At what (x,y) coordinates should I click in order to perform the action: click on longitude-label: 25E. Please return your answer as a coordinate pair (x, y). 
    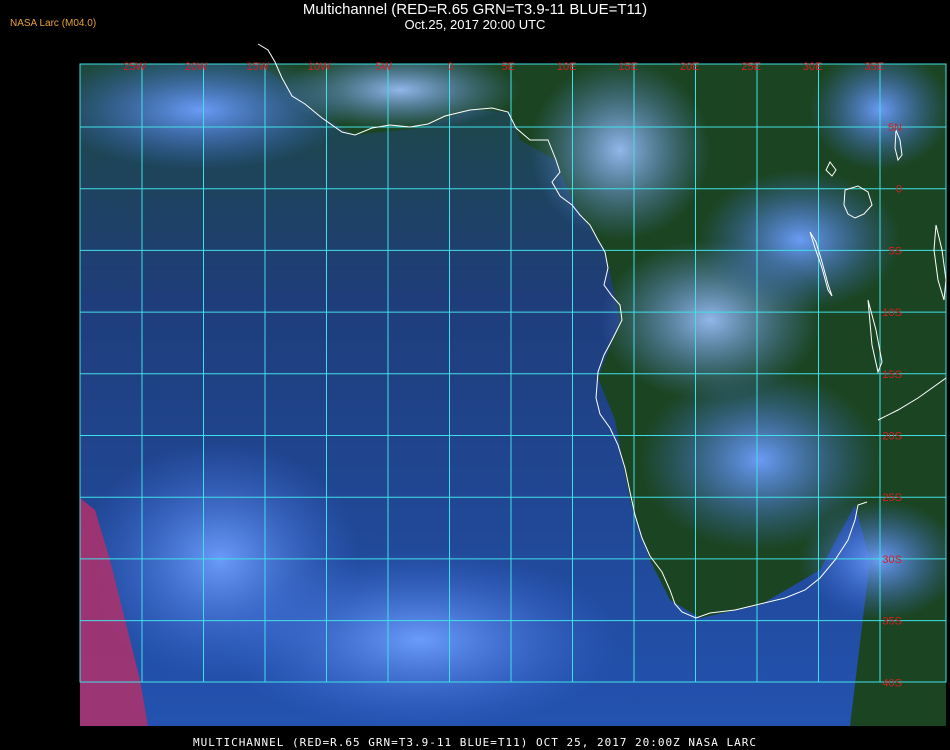
    Looking at the image, I should click on (751, 67).